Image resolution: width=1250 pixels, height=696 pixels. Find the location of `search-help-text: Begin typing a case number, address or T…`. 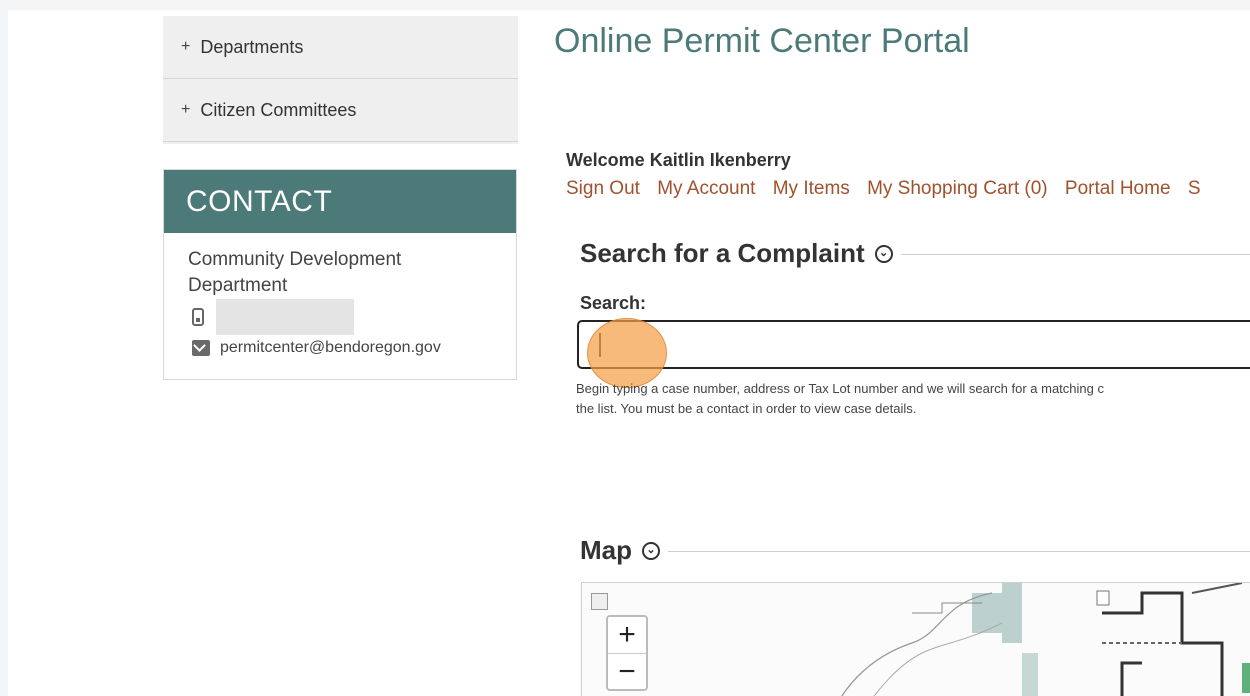

search-help-text: Begin typing a case number, address or T… is located at coordinates (913, 399).